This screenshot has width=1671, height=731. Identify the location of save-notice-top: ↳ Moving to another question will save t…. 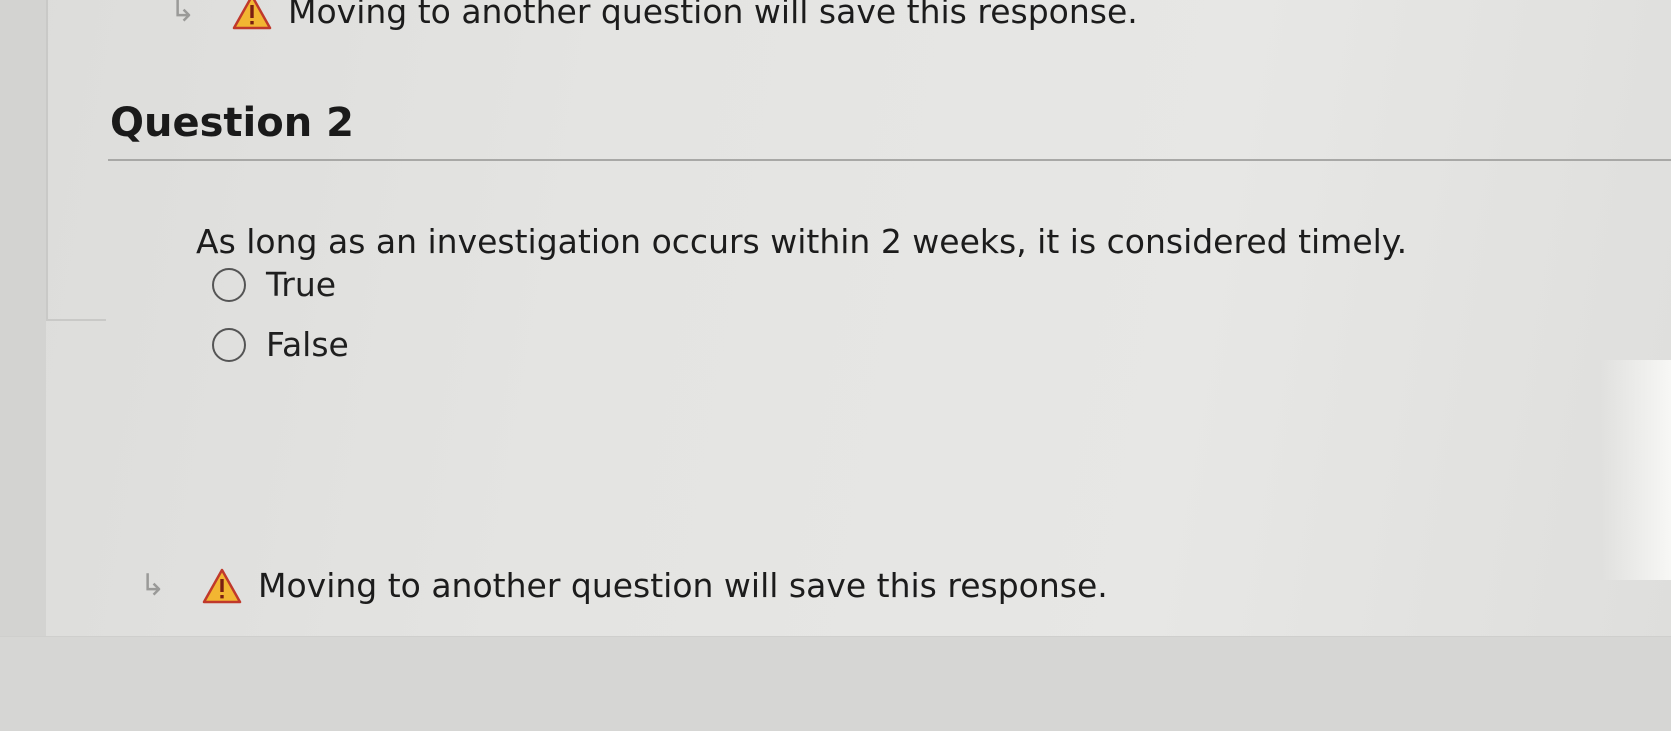
(654, 15).